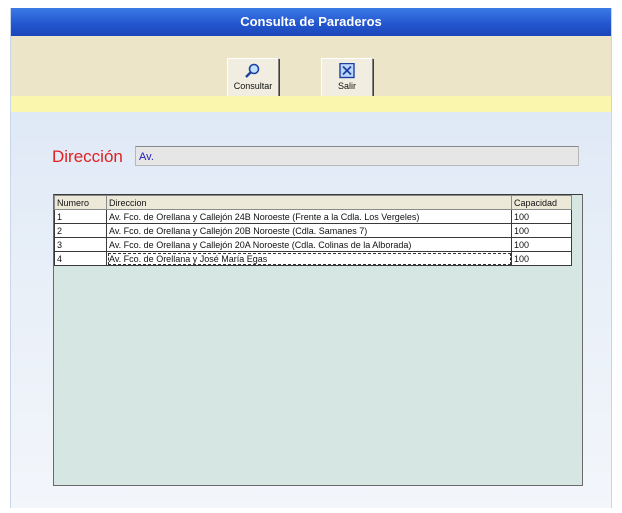 The image size is (622, 513). I want to click on salir-button: Salir, so click(347, 79).